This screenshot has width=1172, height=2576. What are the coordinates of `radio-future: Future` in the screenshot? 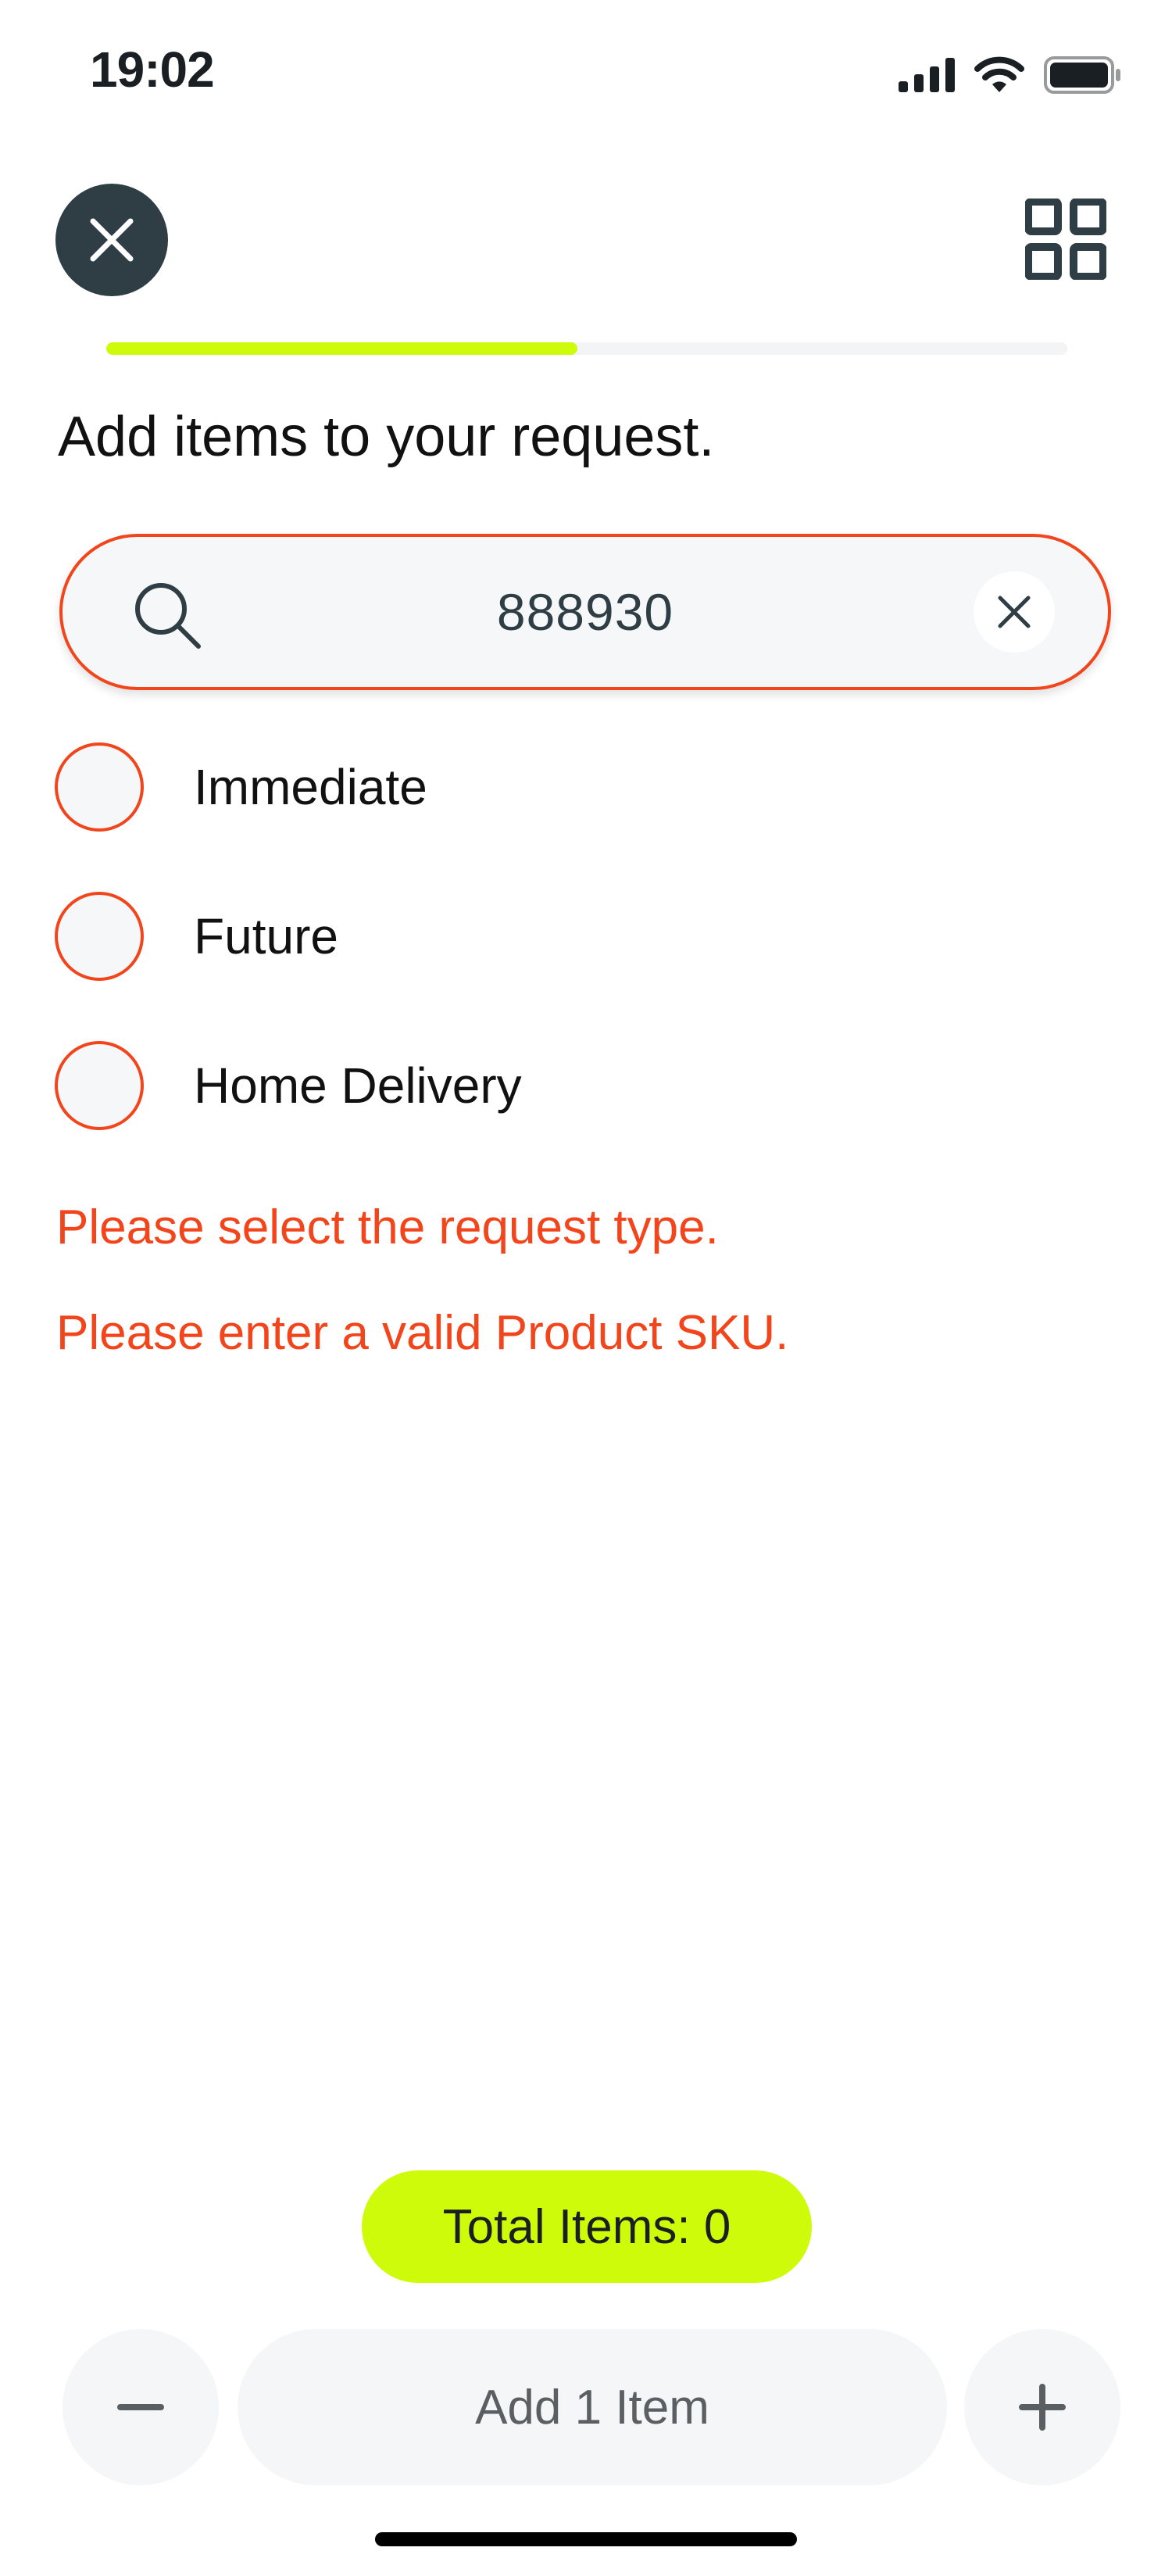 It's located at (196, 936).